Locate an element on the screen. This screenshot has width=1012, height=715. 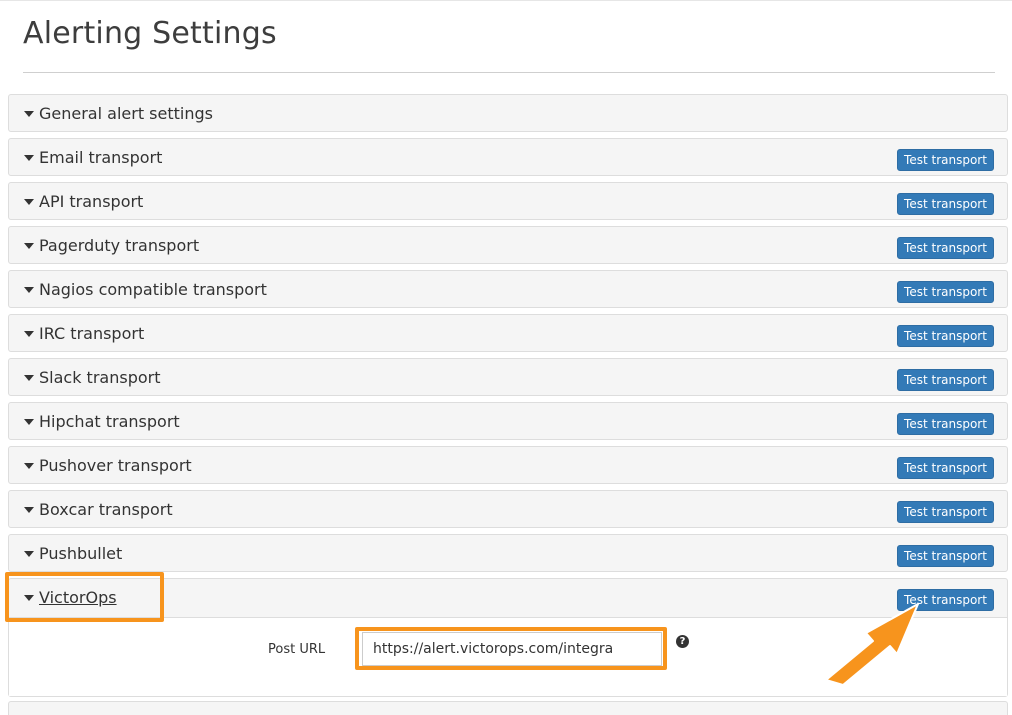
panel-pagerduty-transport: Pagerduty transport Test transport is located at coordinates (508, 245).